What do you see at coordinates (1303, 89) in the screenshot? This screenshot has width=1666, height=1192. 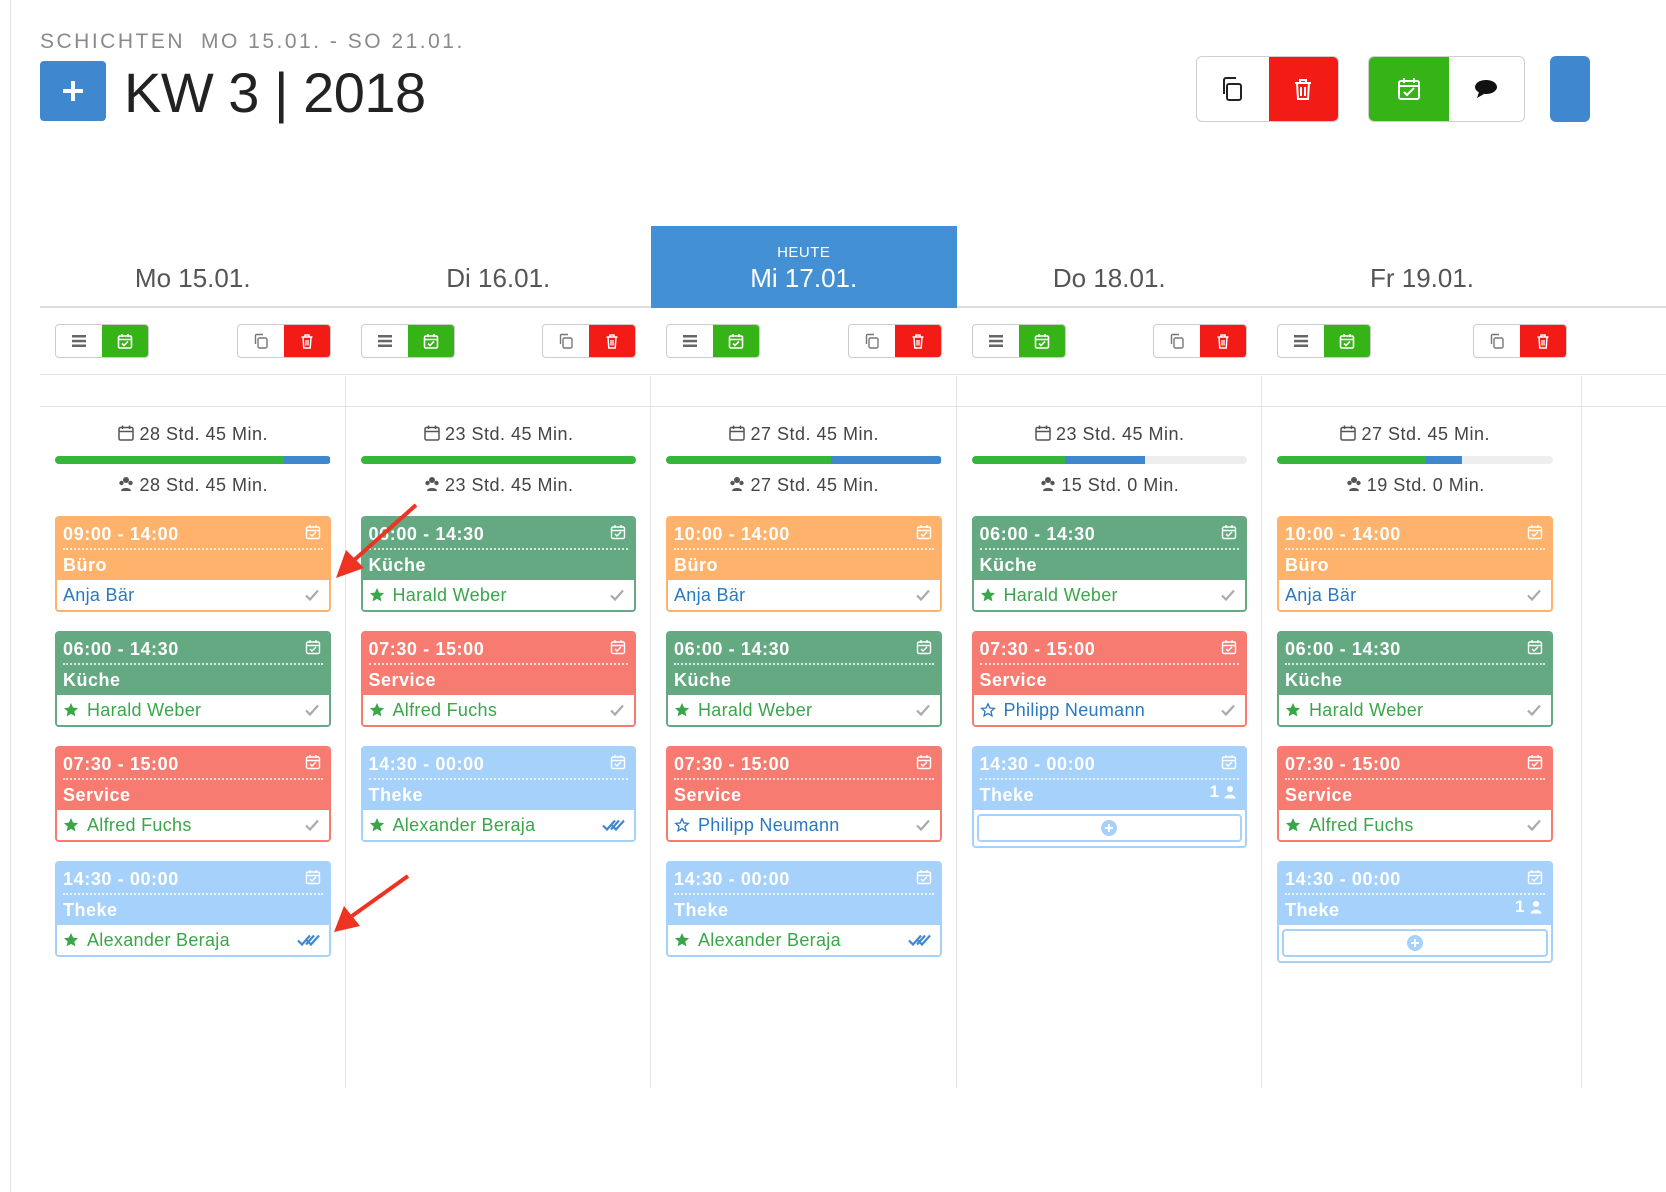 I see `delete-week-button` at bounding box center [1303, 89].